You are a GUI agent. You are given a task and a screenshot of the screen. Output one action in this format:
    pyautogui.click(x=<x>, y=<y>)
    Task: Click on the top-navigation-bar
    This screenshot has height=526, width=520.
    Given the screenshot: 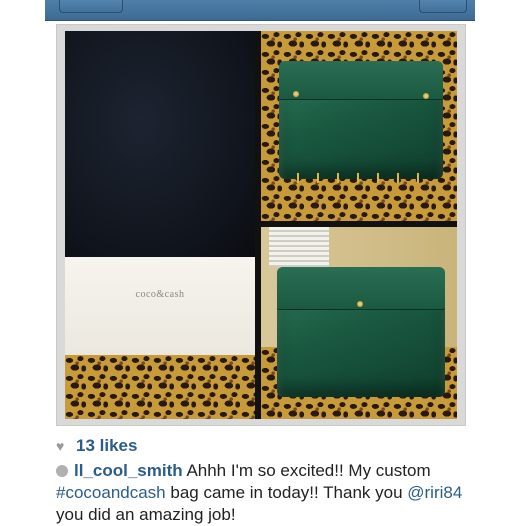 What is the action you would take?
    pyautogui.click(x=260, y=10)
    